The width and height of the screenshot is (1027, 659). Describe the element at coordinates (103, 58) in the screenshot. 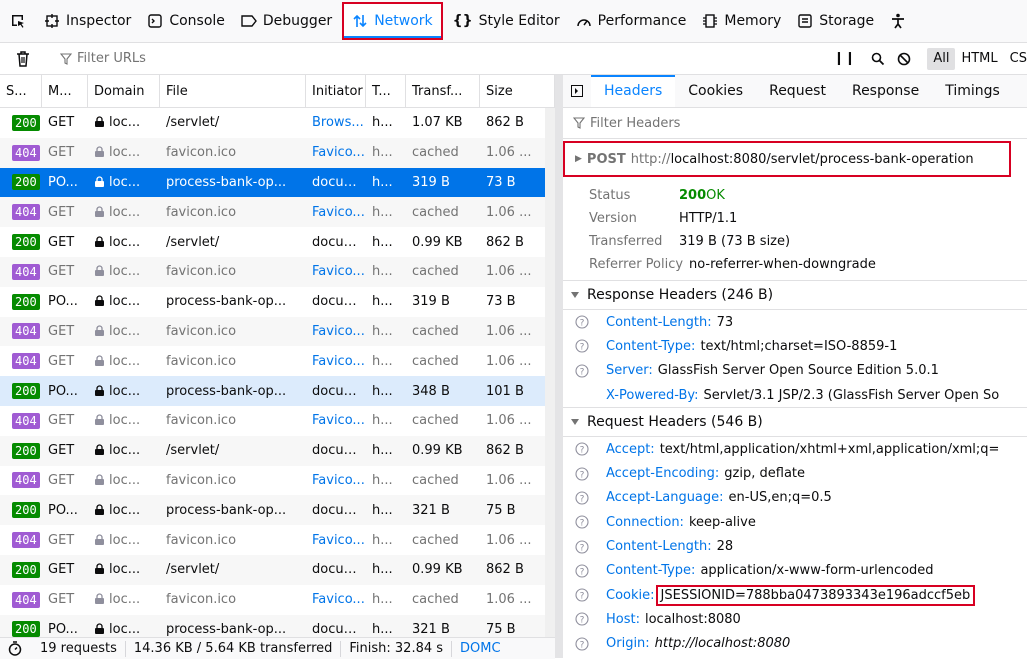

I see `filter-urls-input: Filter URLs` at that location.